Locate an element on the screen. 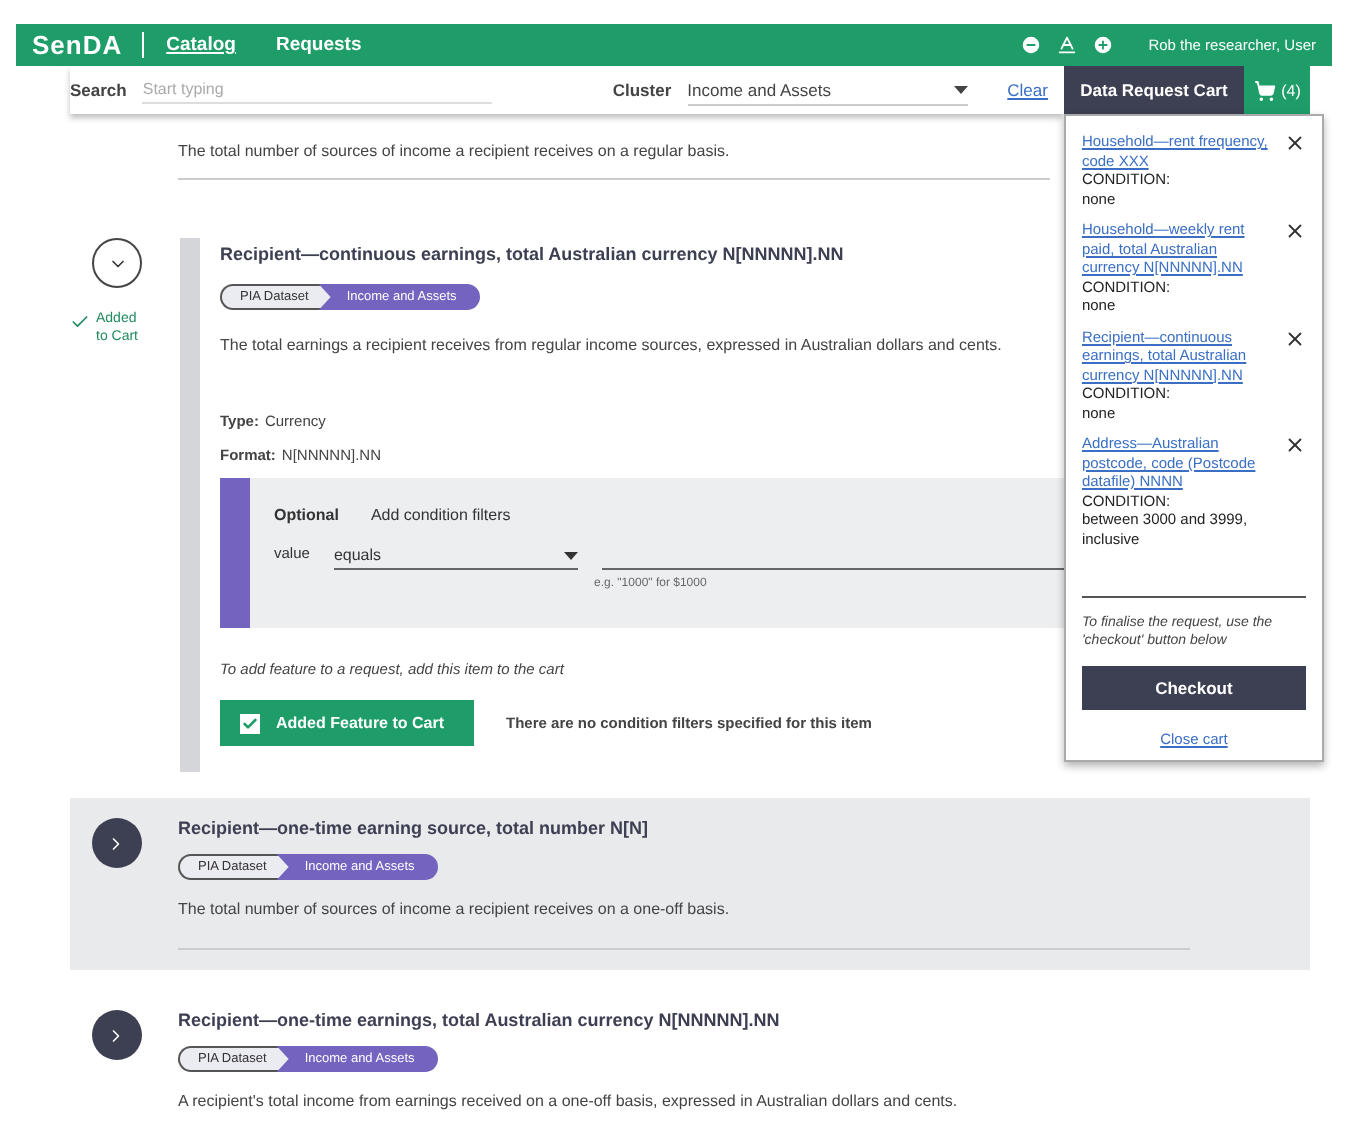  feature-title: Recipient—one-time earnings, total Australian currency N[NNNNN].NN is located at coordinates (480, 1020).